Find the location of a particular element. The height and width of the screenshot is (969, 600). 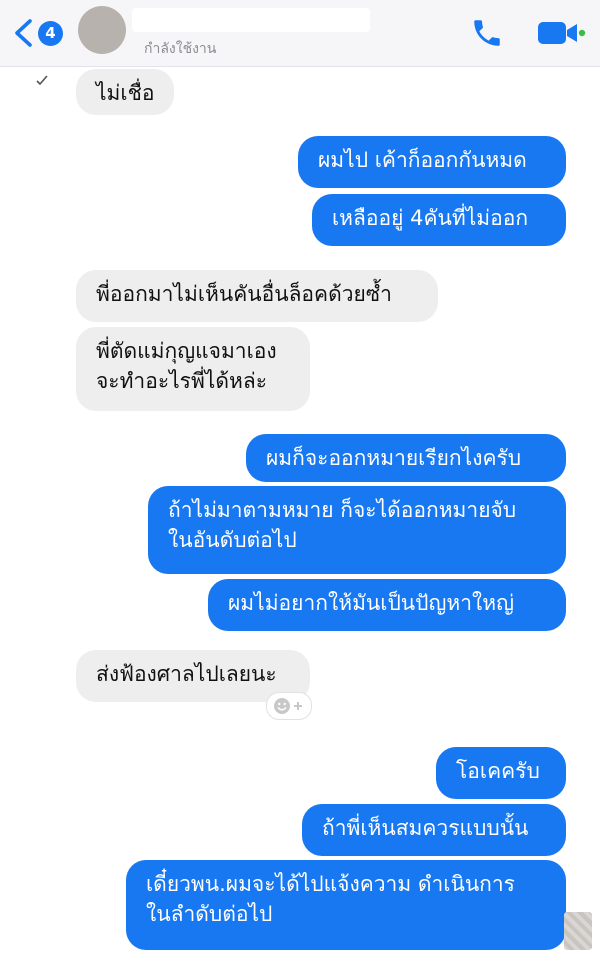

message-text: ส่งฟ้องศาลไปเลยนะ is located at coordinates (186, 674).